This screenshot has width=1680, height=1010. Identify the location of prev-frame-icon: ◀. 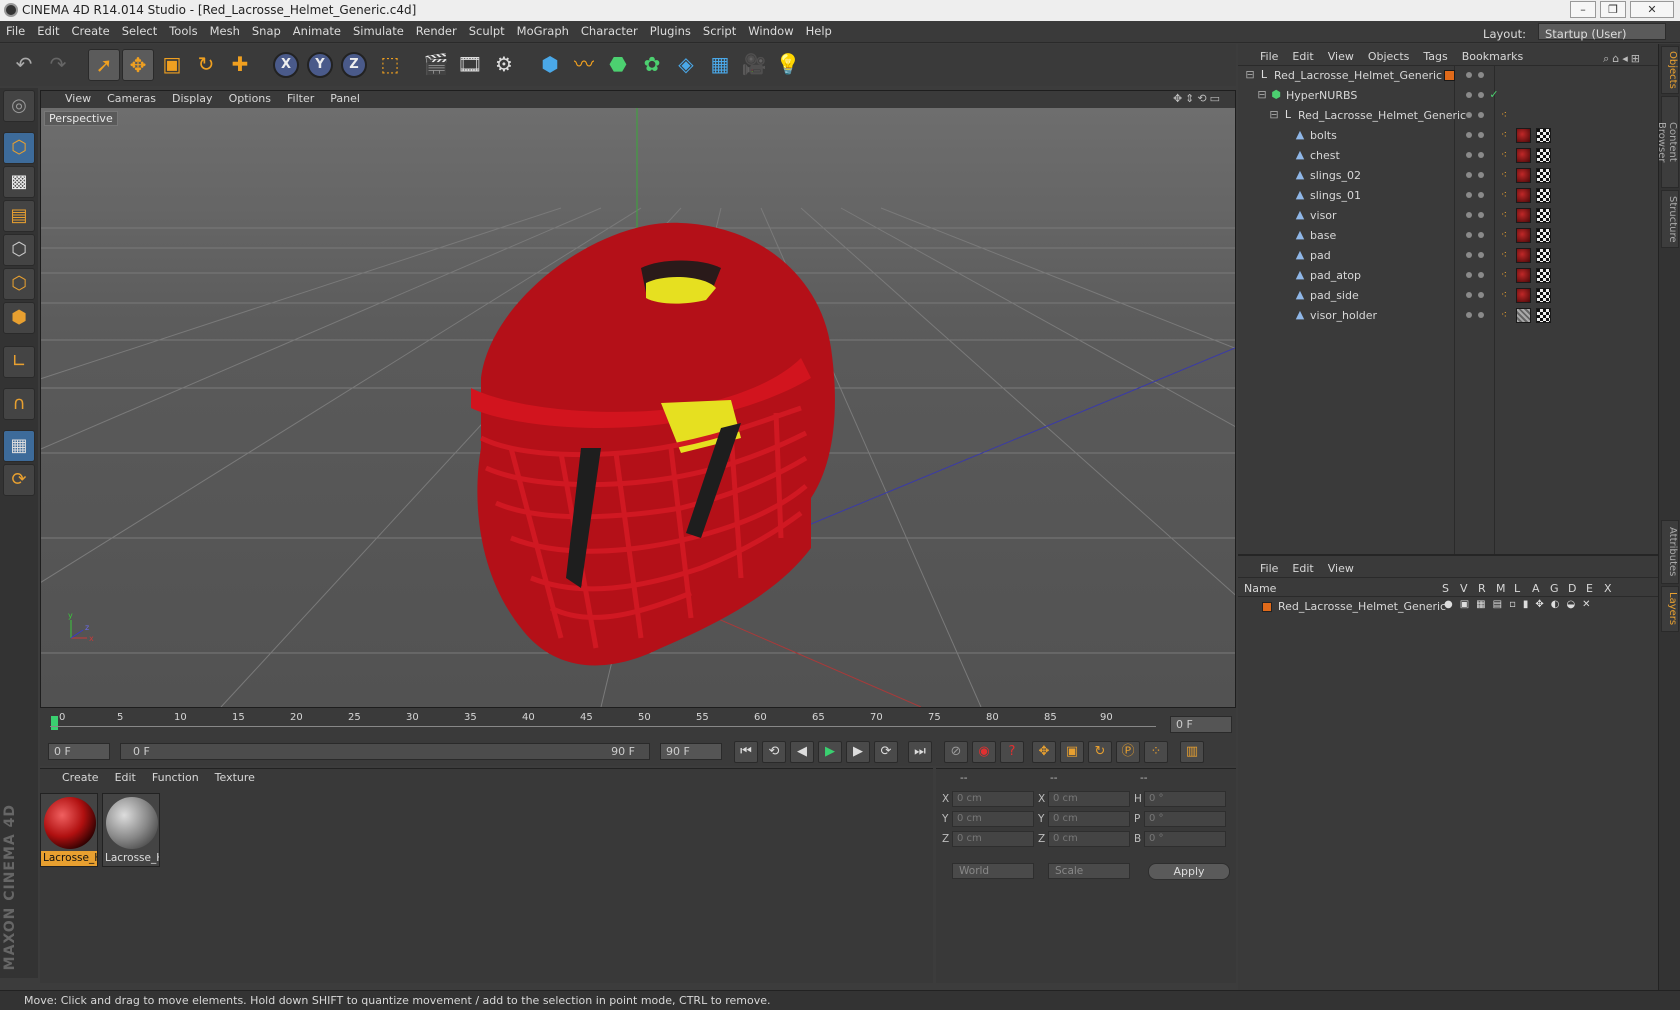
(802, 752).